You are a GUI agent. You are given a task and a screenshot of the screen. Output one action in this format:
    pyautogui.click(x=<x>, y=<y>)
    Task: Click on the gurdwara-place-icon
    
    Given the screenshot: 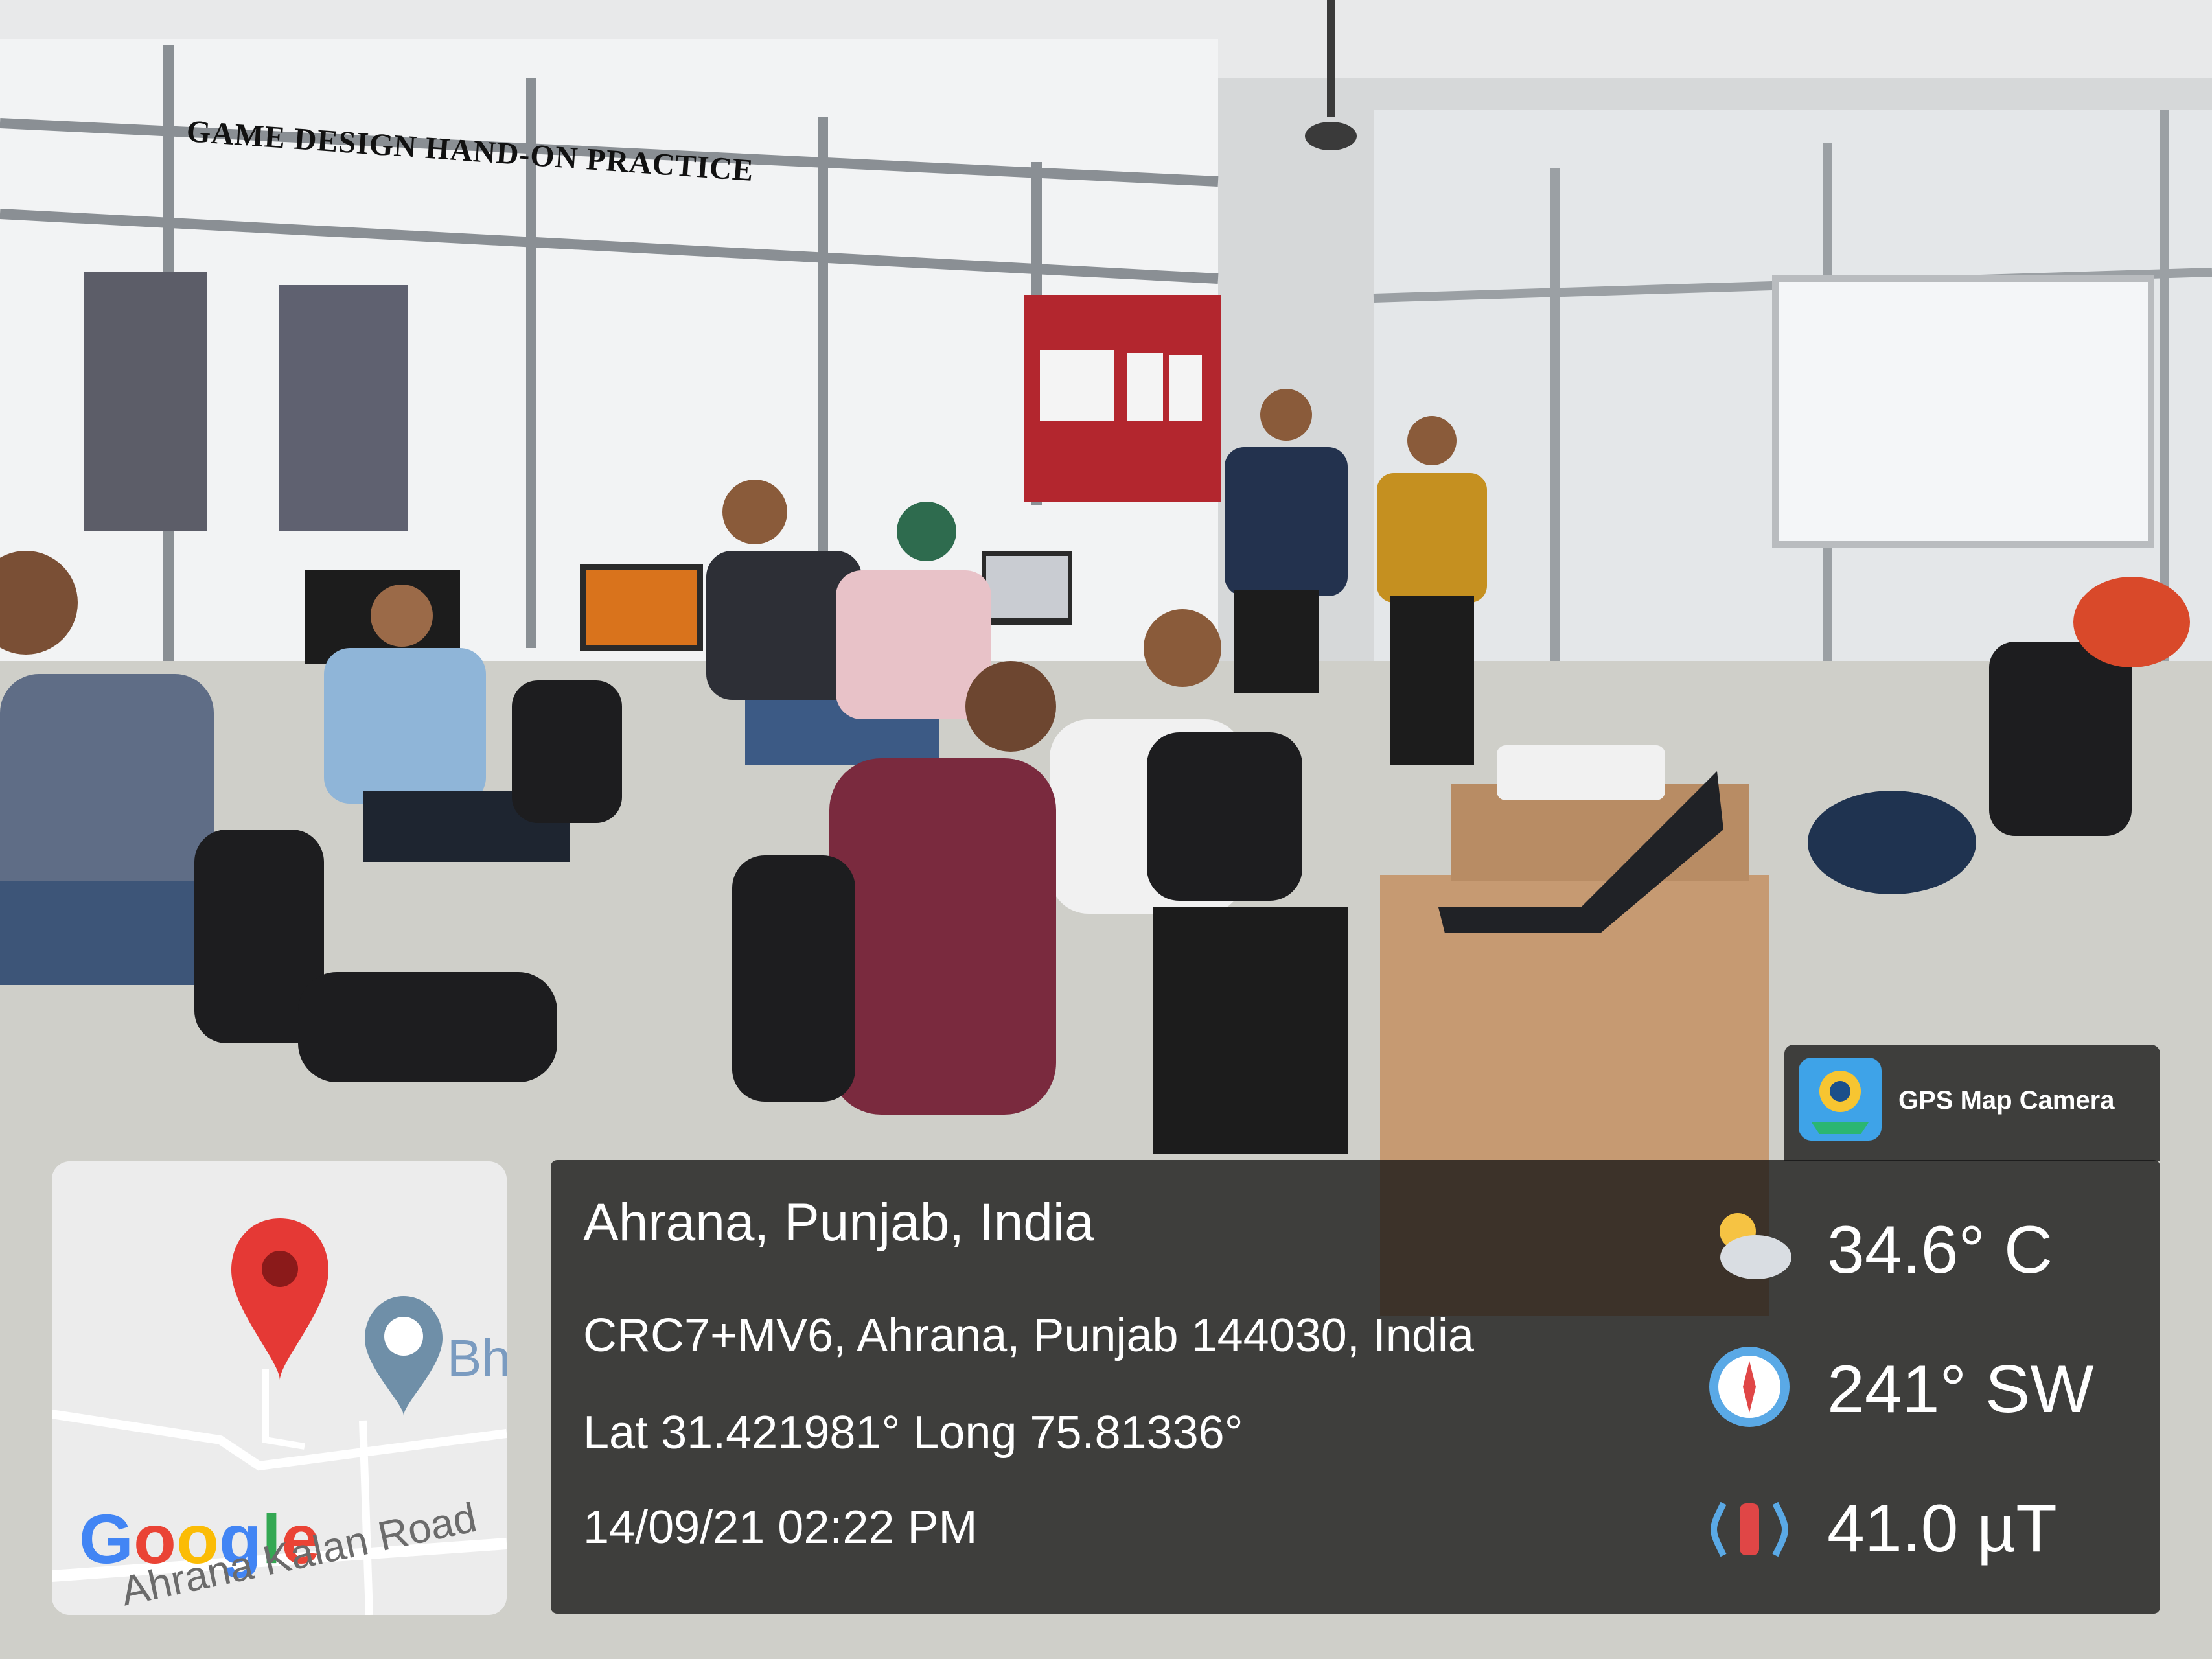 What is the action you would take?
    pyautogui.click(x=404, y=1356)
    